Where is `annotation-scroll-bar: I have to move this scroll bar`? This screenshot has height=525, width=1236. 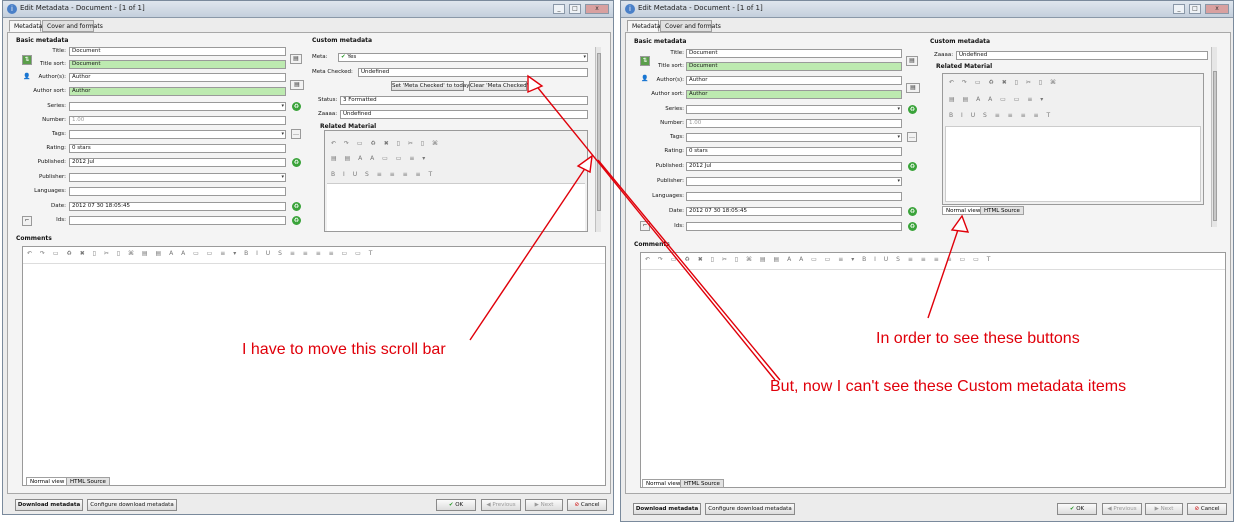 annotation-scroll-bar: I have to move this scroll bar is located at coordinates (344, 349).